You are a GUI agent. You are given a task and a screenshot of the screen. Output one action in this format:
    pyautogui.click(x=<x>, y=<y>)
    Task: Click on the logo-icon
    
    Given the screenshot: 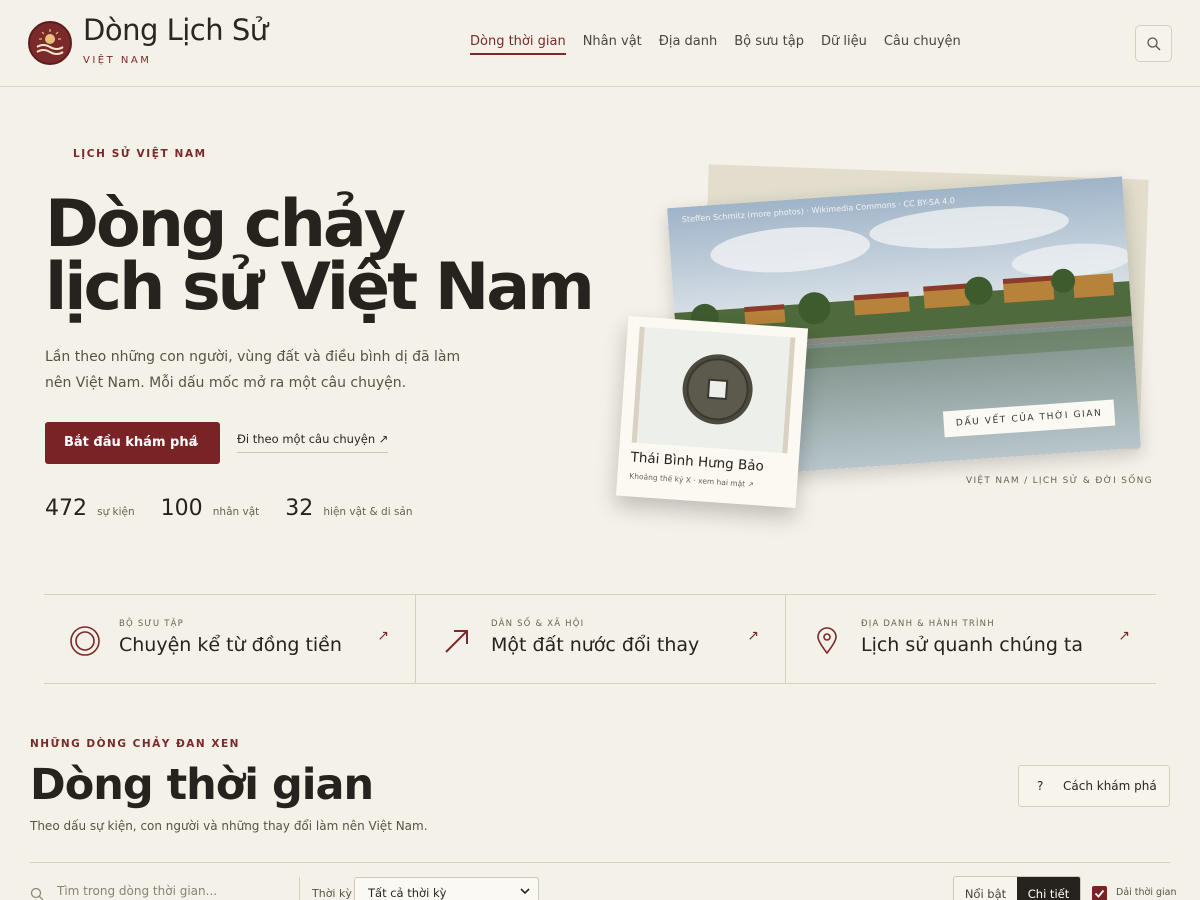 What is the action you would take?
    pyautogui.click(x=50, y=43)
    